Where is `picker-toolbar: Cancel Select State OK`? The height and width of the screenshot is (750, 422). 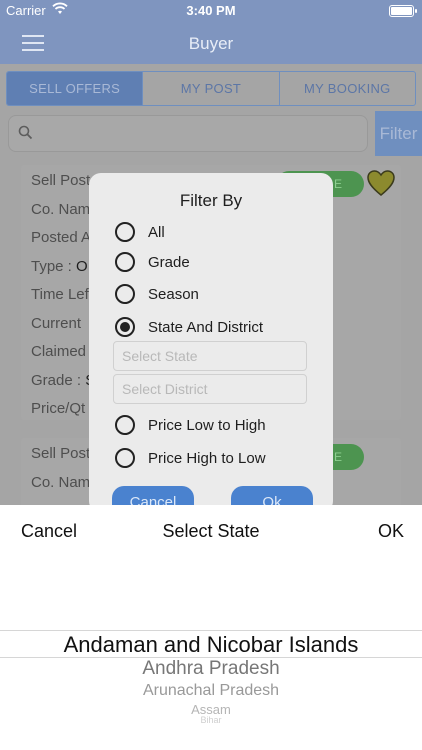 picker-toolbar: Cancel Select State OK is located at coordinates (211, 531).